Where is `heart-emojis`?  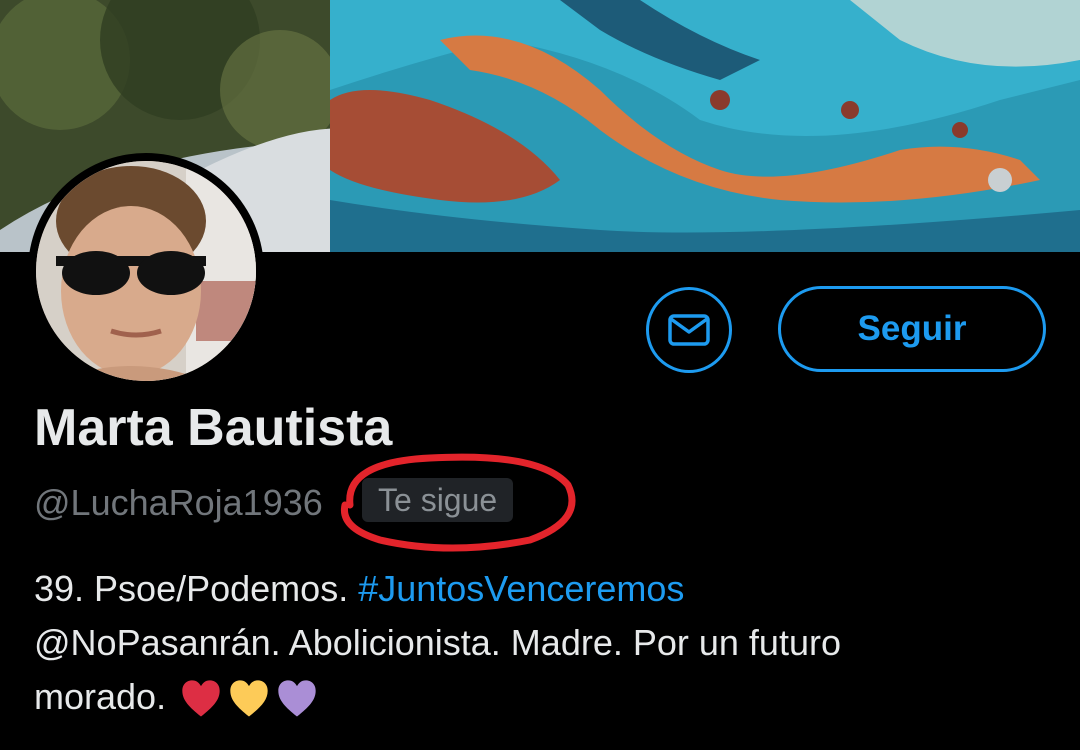 heart-emojis is located at coordinates (249, 699).